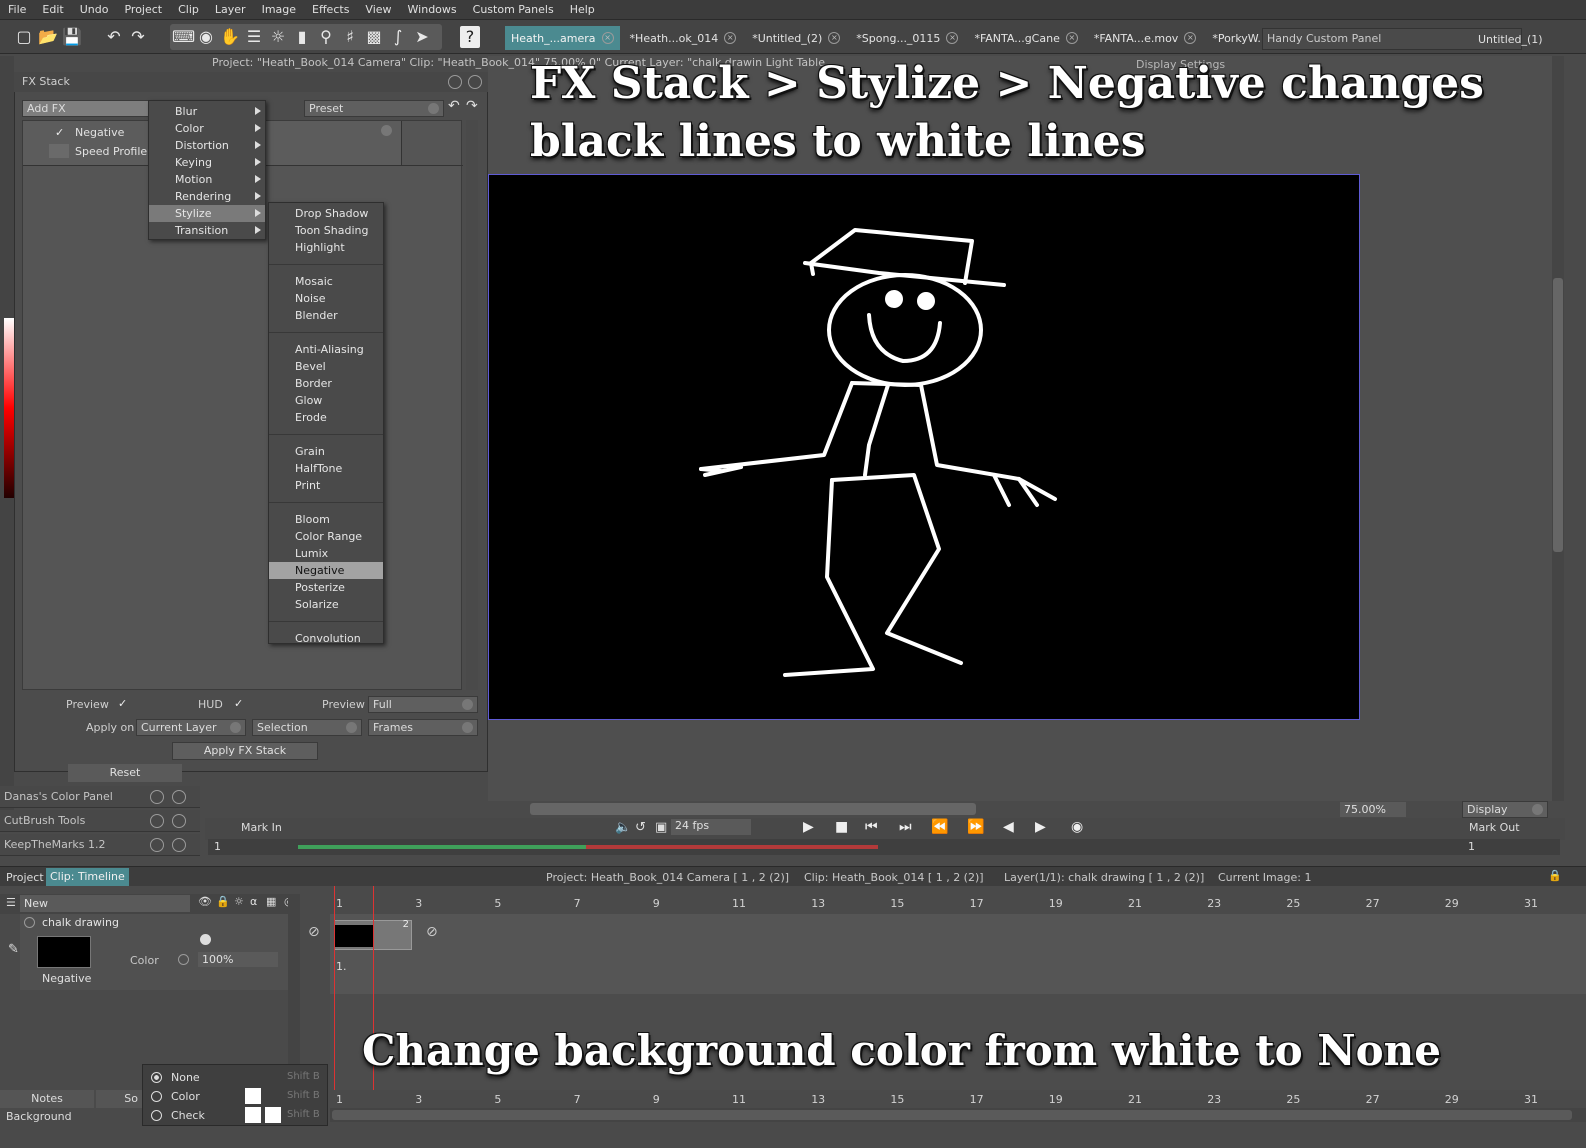 The image size is (1586, 1148). What do you see at coordinates (235, 1078) in the screenshot?
I see `background-option-none: None Shift B` at bounding box center [235, 1078].